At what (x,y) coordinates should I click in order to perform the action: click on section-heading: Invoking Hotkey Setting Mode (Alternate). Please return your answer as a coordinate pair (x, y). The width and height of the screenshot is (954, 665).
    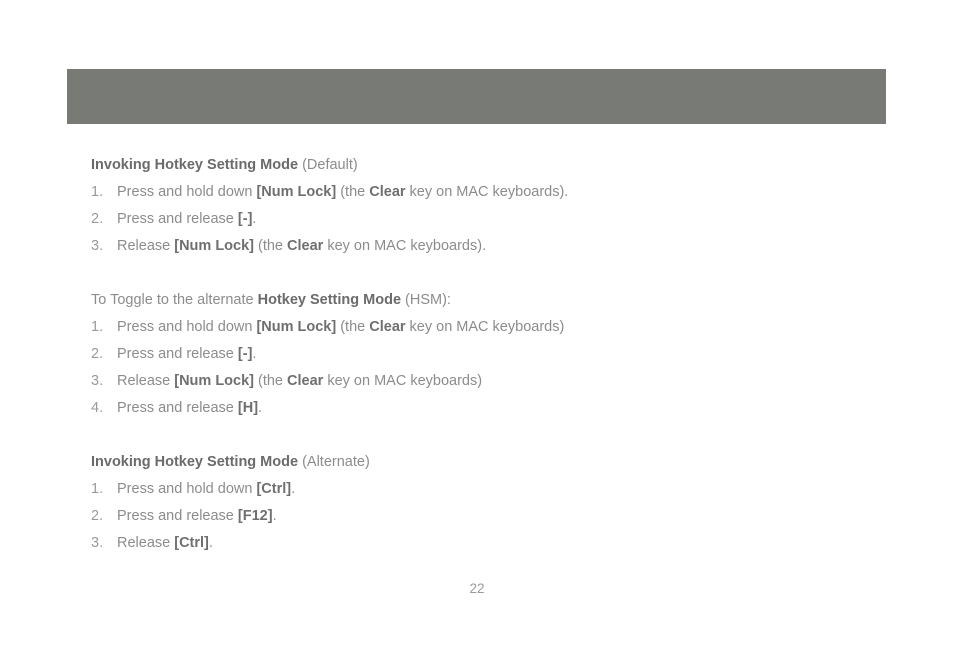
    Looking at the image, I should click on (481, 462).